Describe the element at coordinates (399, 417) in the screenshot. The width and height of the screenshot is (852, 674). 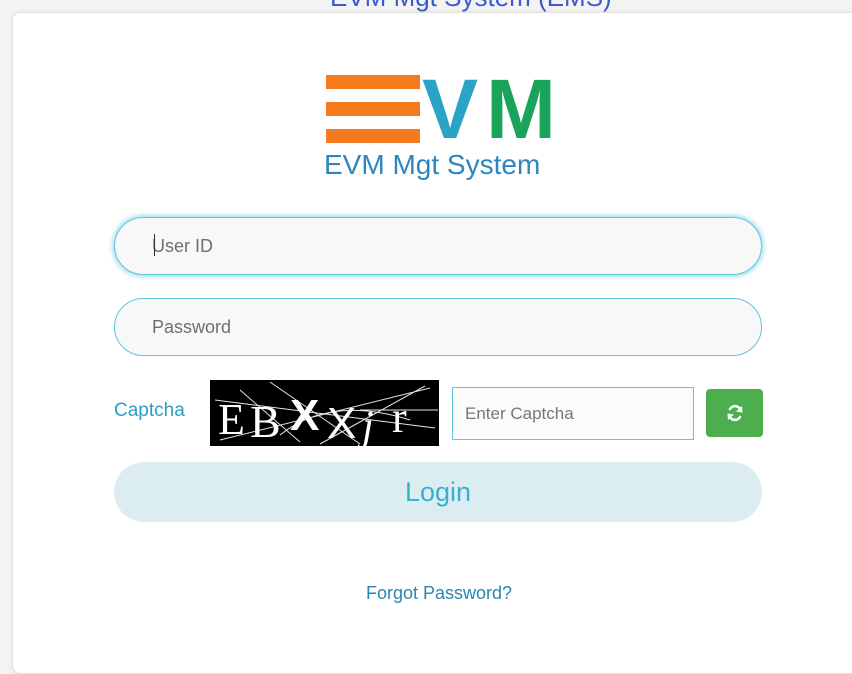
I see `svg-text: r` at that location.